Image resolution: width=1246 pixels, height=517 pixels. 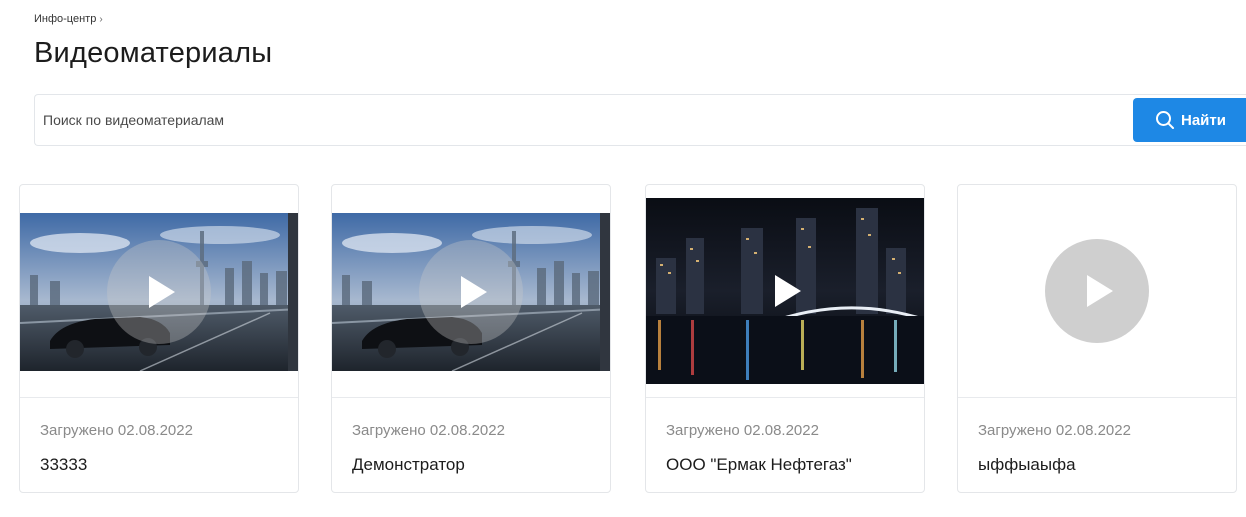 I want to click on video-card: Загружено 02.08.2022 ыффыаыфа, so click(x=1097, y=338).